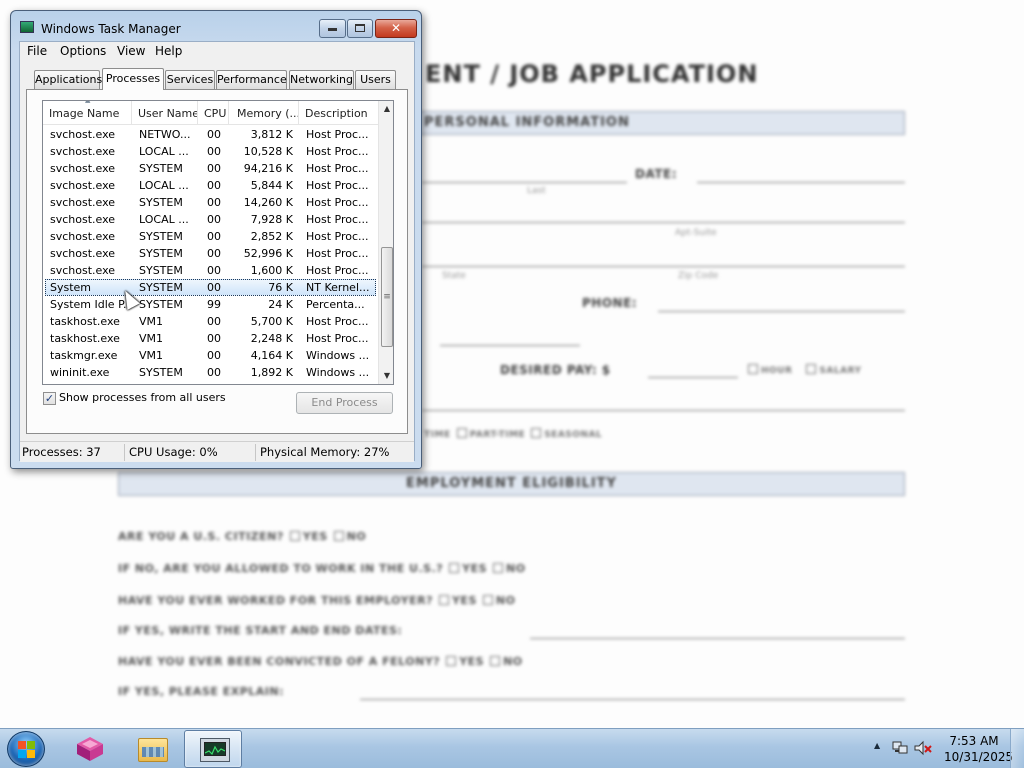 Image resolution: width=1024 pixels, height=768 pixels. I want to click on menu-options: Options, so click(83, 51).